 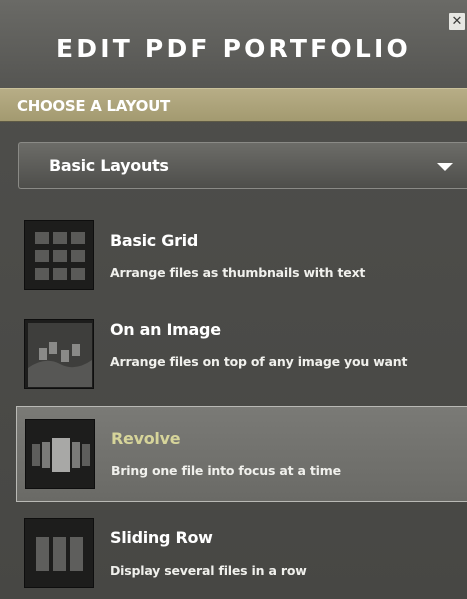 What do you see at coordinates (233, 48) in the screenshot?
I see `panel-title: EDIT PDF PORTFOLIO` at bounding box center [233, 48].